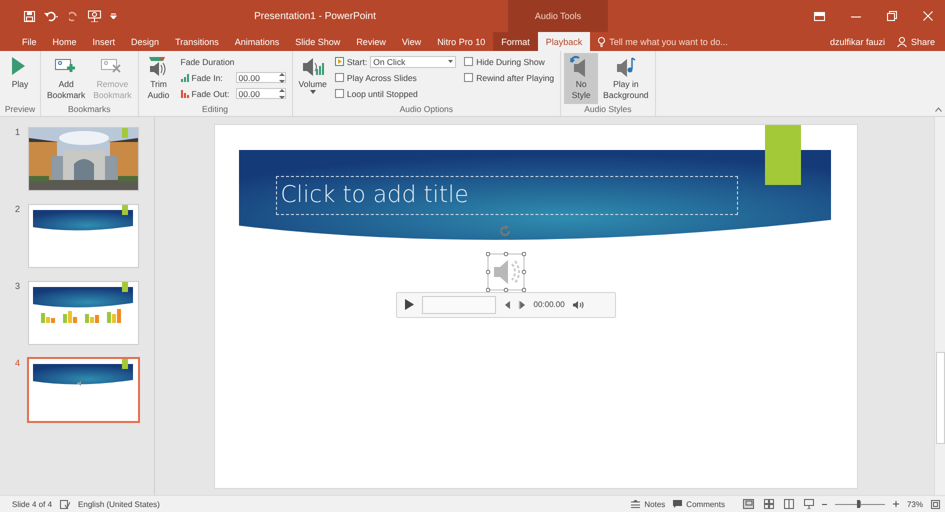  I want to click on ribbon-tab: Transitions, so click(197, 41).